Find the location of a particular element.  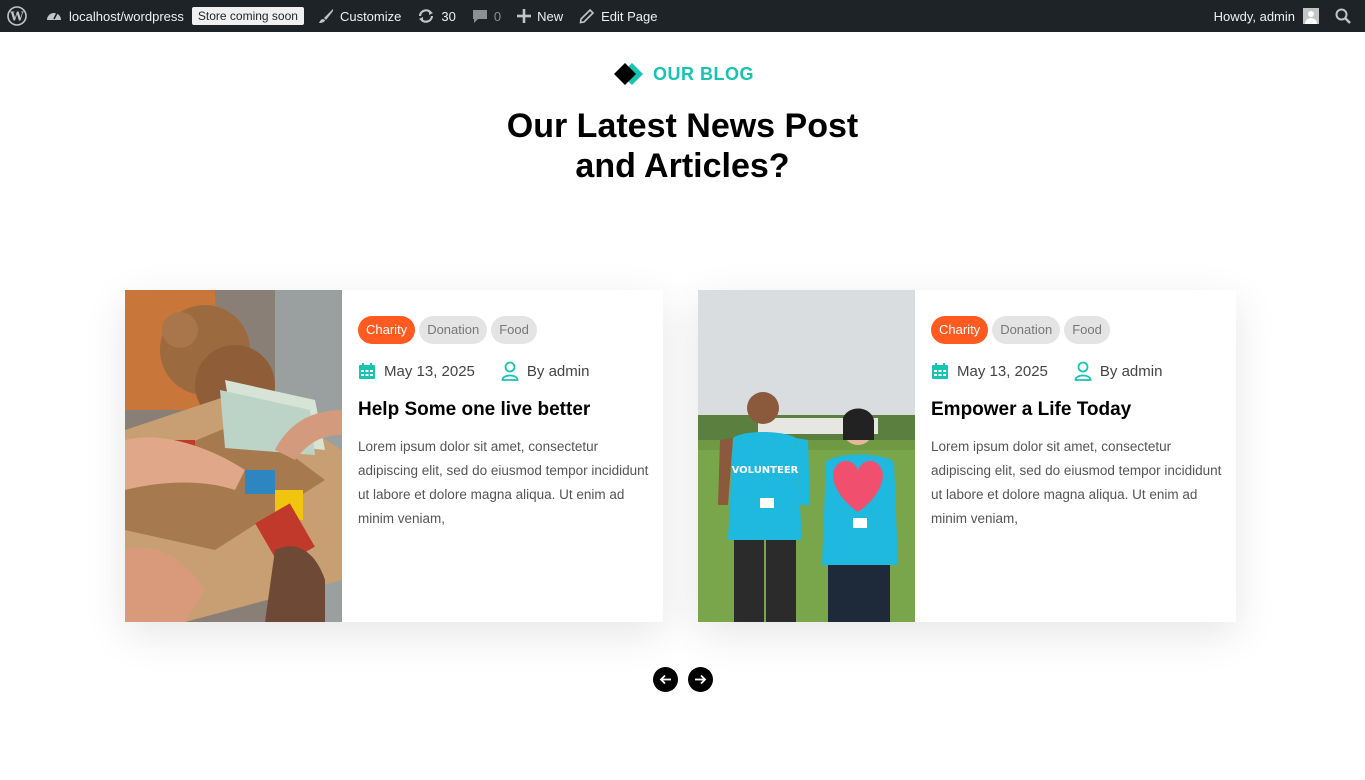

store-coming-soon-badge: Store coming soon is located at coordinates (247, 16).